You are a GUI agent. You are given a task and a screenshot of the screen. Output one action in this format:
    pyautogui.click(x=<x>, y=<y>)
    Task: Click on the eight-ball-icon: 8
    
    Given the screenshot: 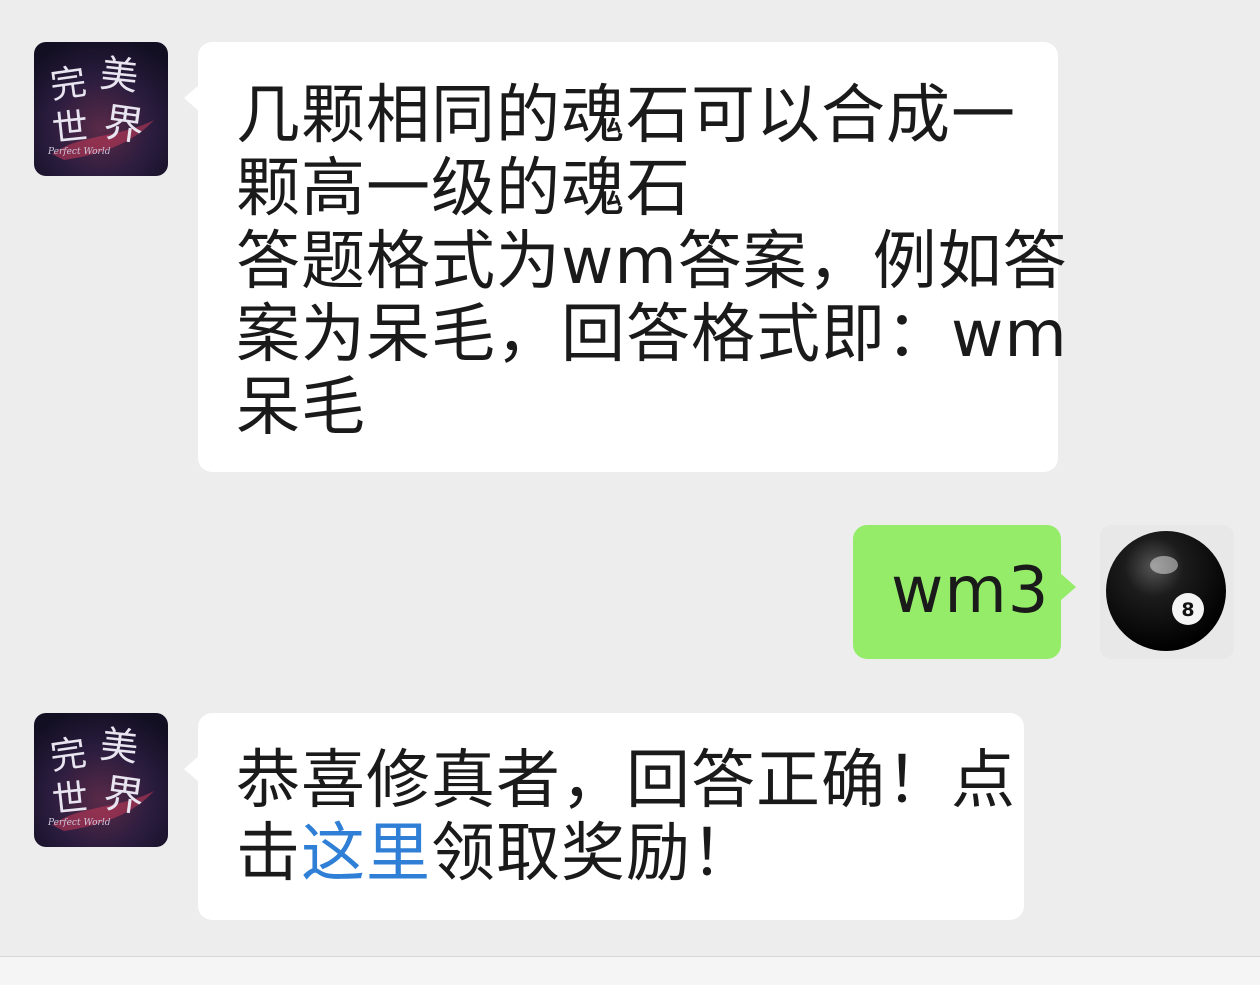 What is the action you would take?
    pyautogui.click(x=1167, y=592)
    